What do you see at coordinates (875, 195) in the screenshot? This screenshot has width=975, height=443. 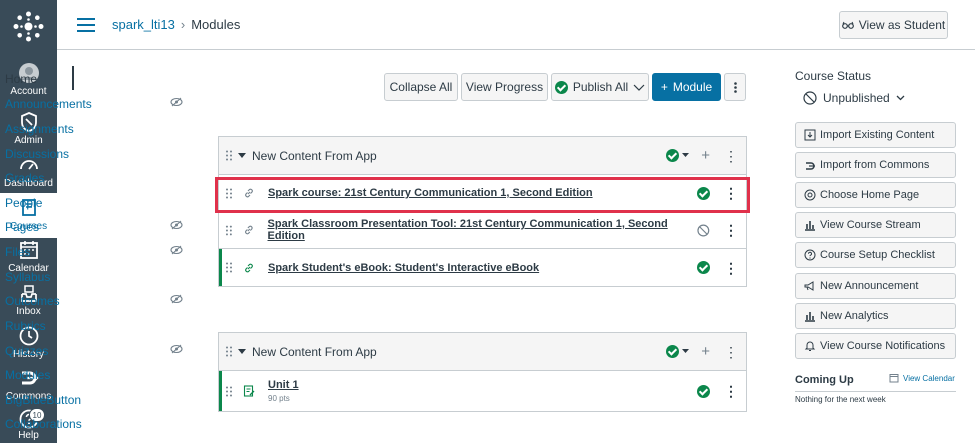 I see `choose-home-page-button: Choose Home Page` at bounding box center [875, 195].